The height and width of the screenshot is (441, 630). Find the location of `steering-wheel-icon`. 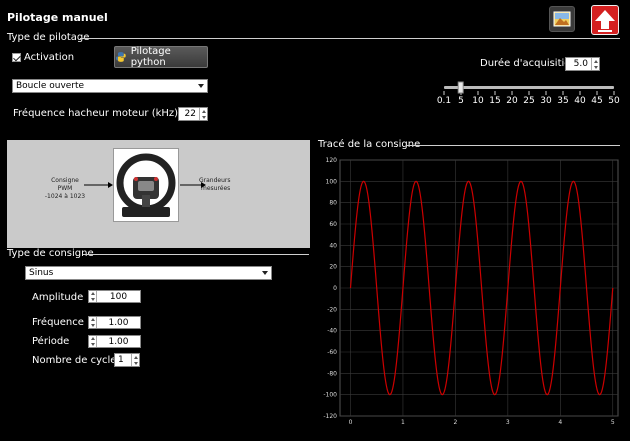

steering-wheel-icon is located at coordinates (146, 185).